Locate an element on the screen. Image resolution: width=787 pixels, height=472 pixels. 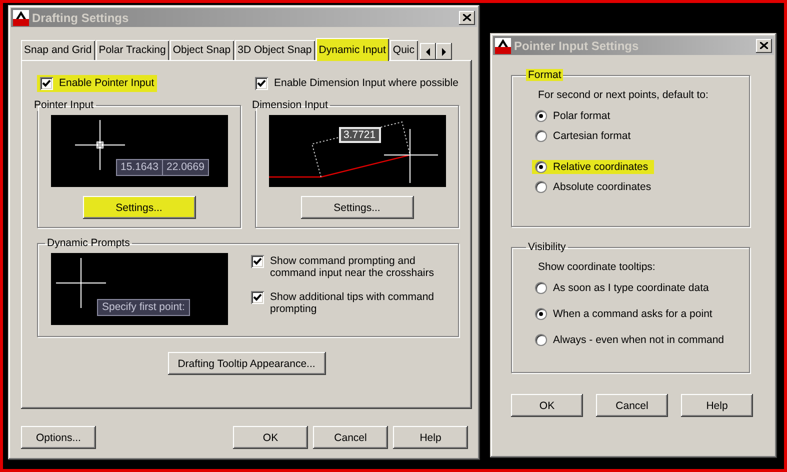
group-title: Dimension Input is located at coordinates (290, 105).